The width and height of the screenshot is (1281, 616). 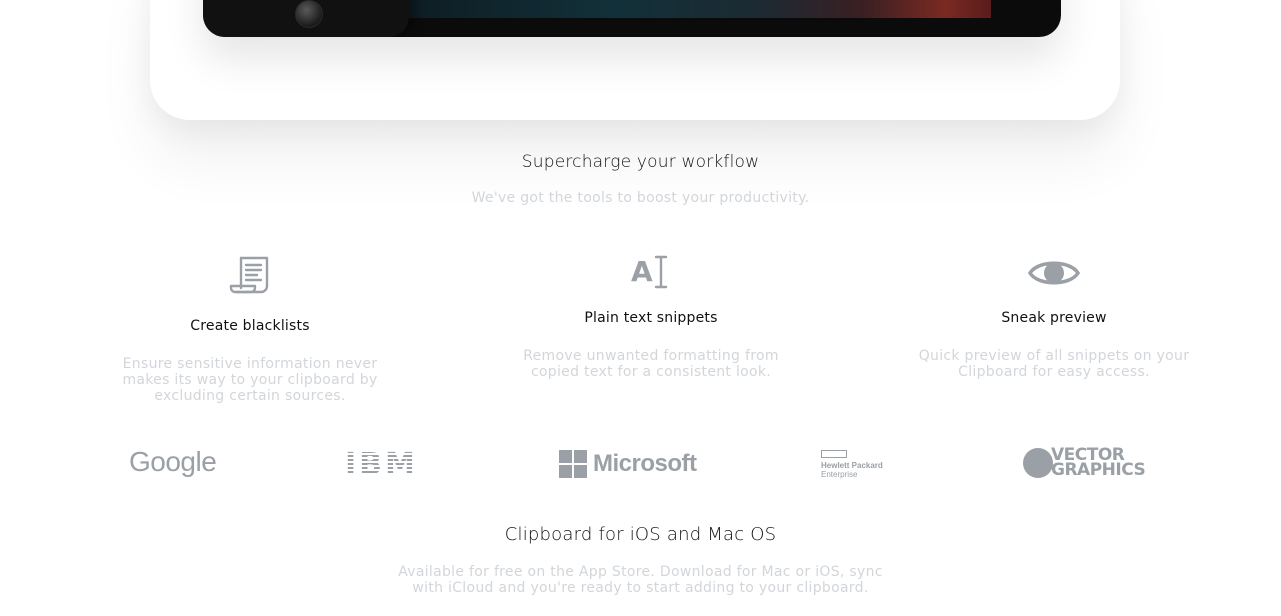 What do you see at coordinates (640, 534) in the screenshot?
I see `platforms-title: Clipboard for iOS and Mac OS` at bounding box center [640, 534].